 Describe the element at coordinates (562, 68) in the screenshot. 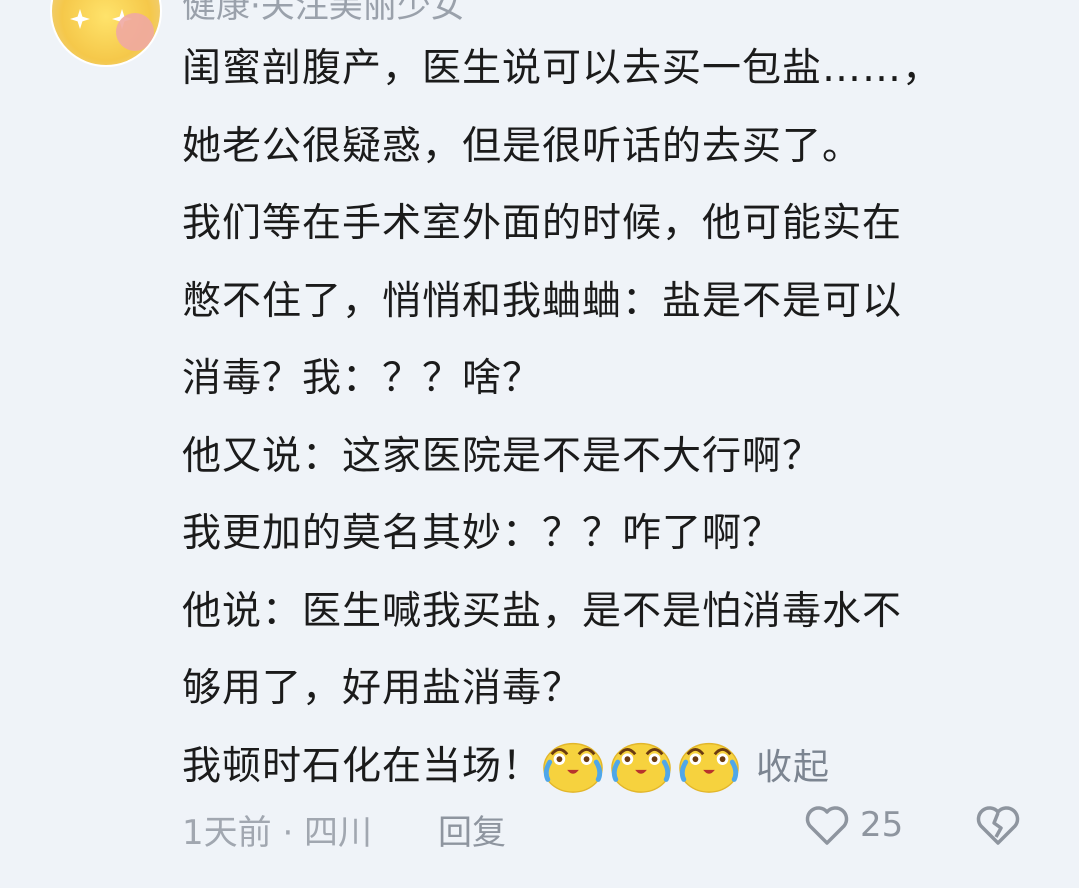

I see `comment-line: 闺蜜剖腹产，医生说可以去买一包盐……，` at that location.